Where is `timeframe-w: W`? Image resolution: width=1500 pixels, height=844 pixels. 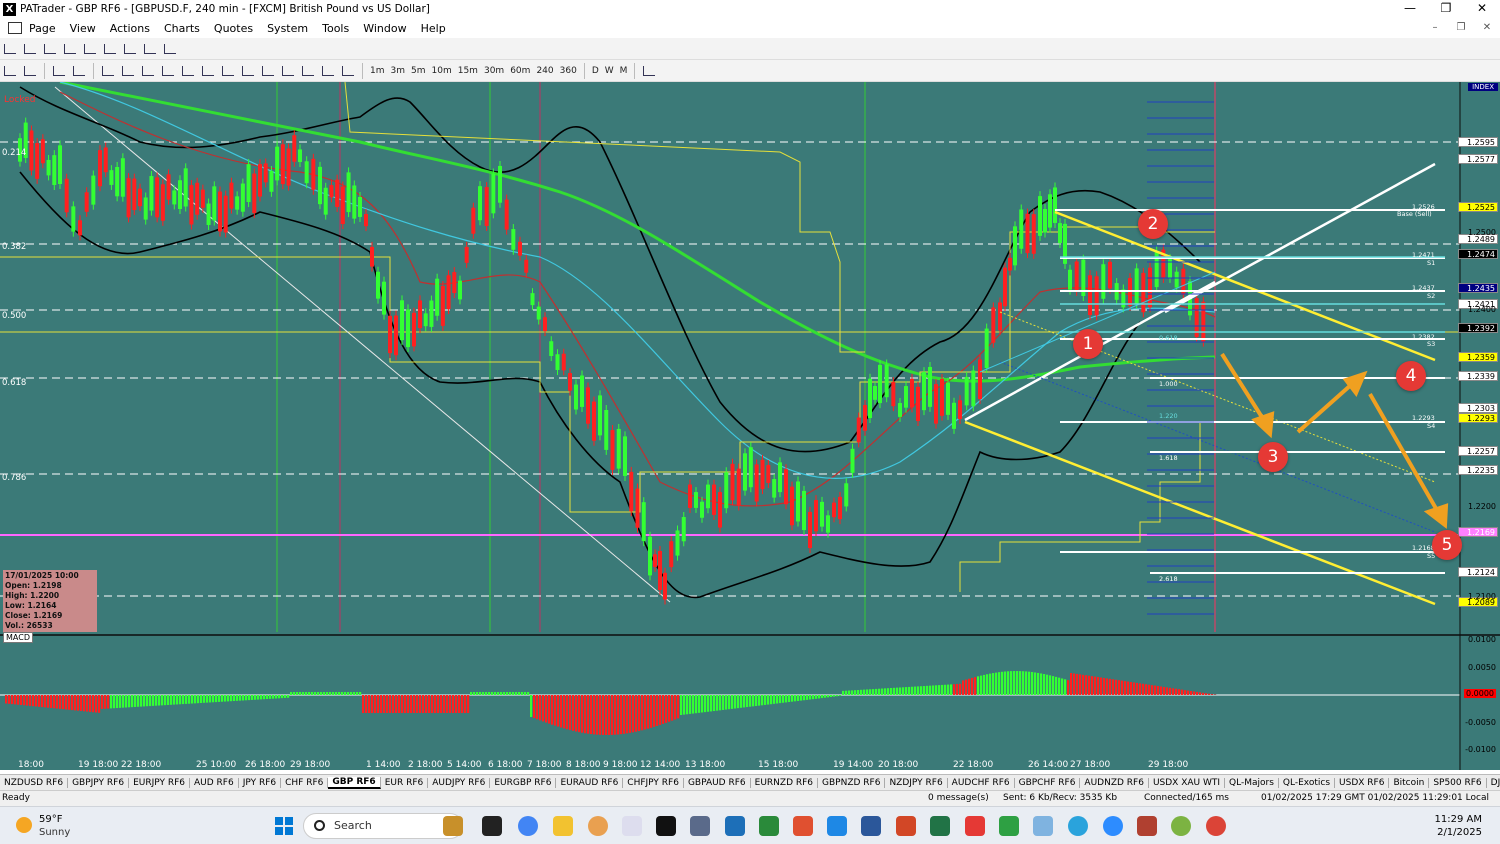
timeframe-w: W is located at coordinates (609, 71).